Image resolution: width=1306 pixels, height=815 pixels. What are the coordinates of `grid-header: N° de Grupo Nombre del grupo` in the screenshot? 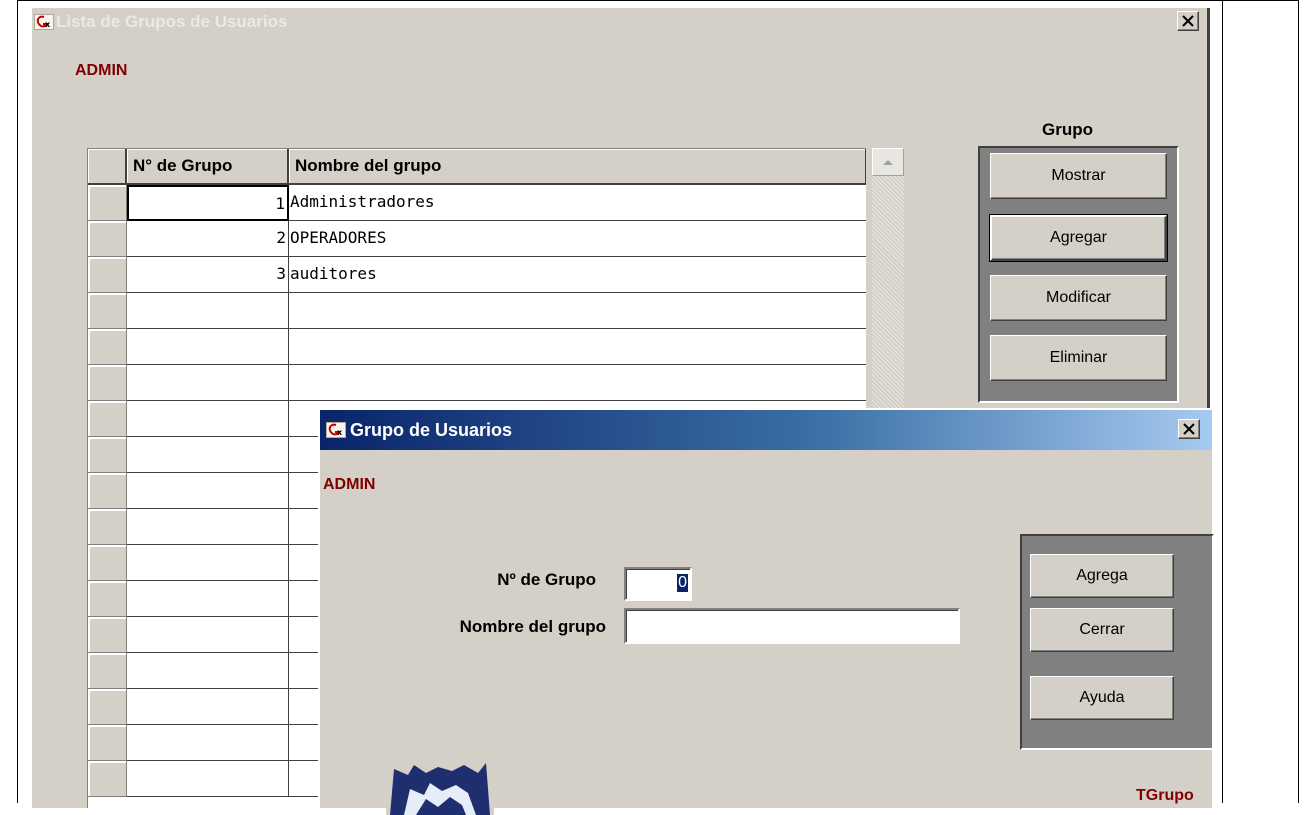 It's located at (477, 167).